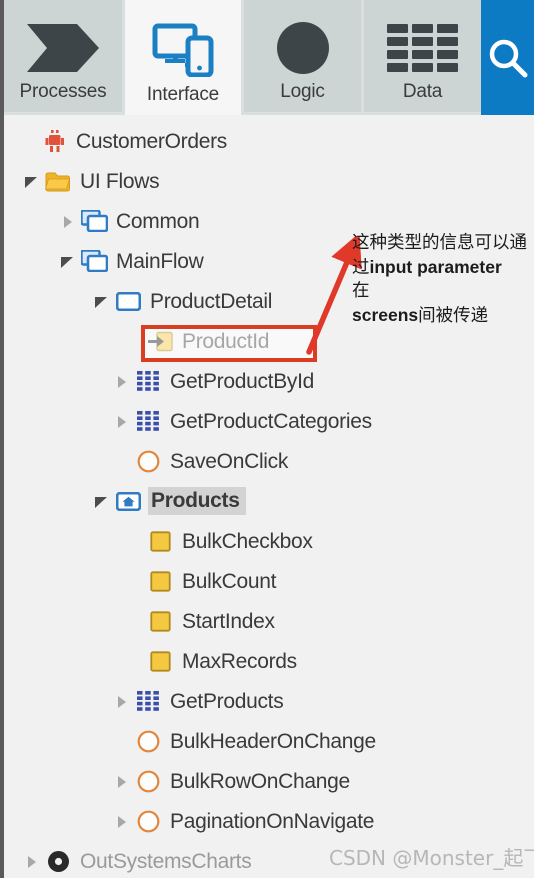 This screenshot has width=534, height=878. What do you see at coordinates (242, 381) in the screenshot?
I see `tree-node-label: GetProductById` at bounding box center [242, 381].